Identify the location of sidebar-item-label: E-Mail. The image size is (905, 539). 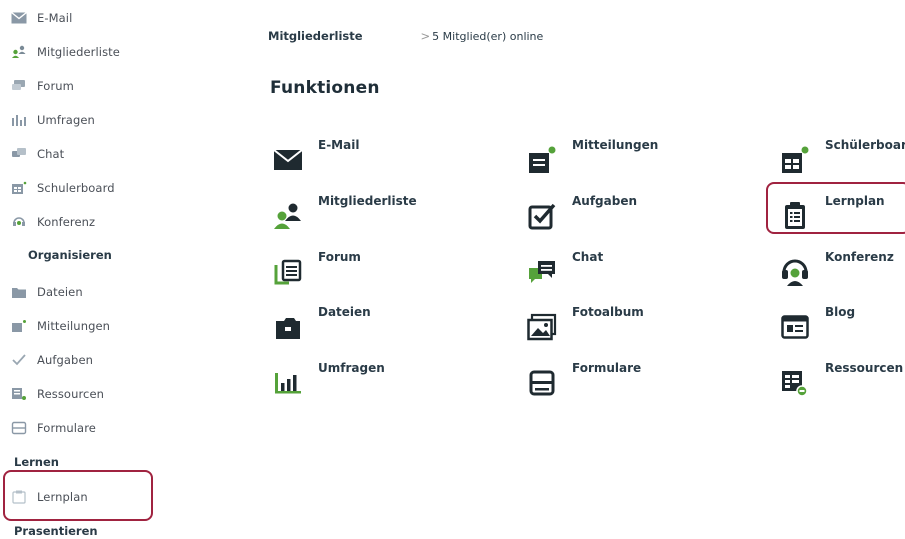
(55, 18).